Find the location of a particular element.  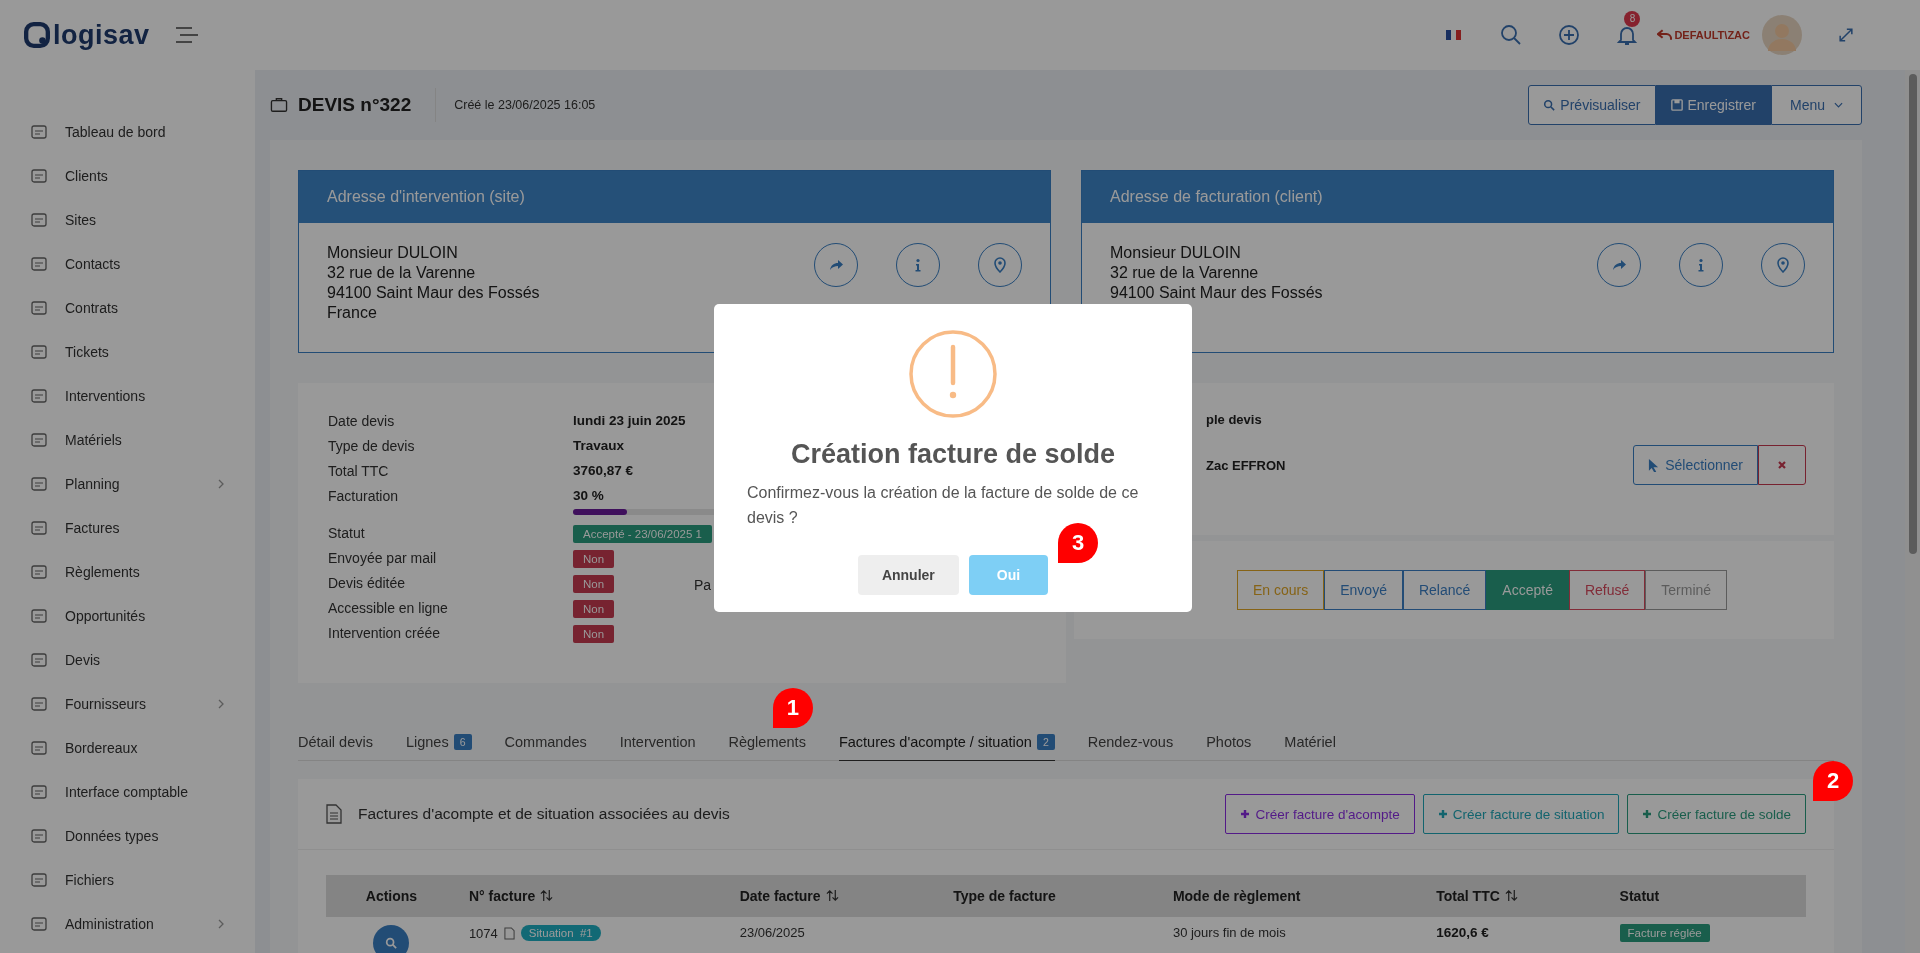

detail-label: Type de devis is located at coordinates (372, 446).